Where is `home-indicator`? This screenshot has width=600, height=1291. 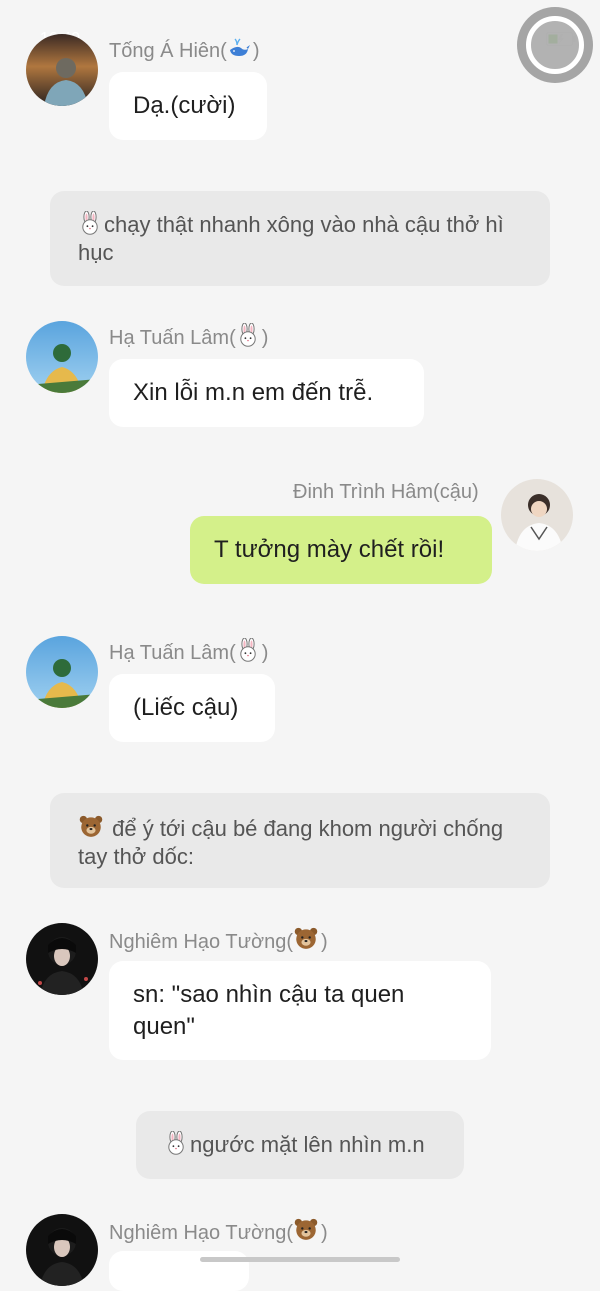 home-indicator is located at coordinates (300, 1259).